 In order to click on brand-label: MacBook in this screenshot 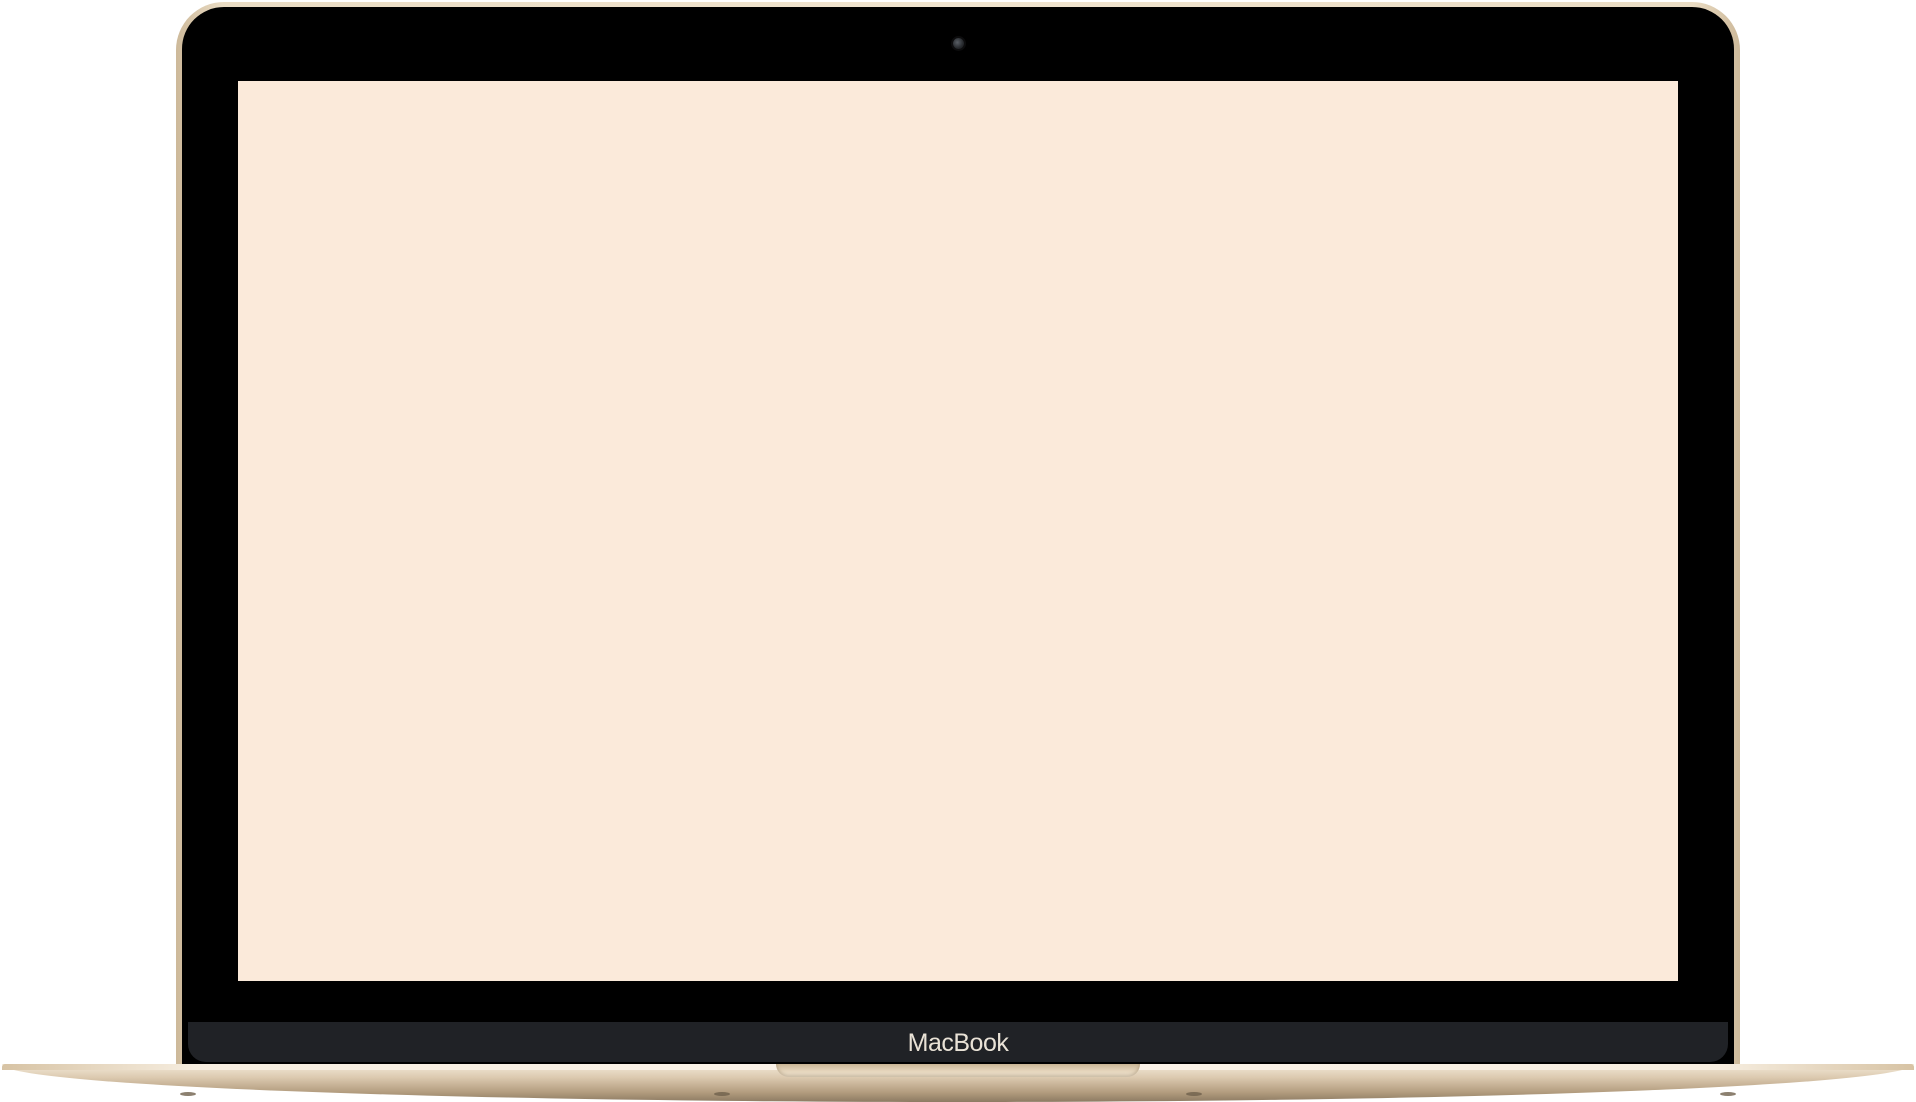, I will do `click(958, 1043)`.